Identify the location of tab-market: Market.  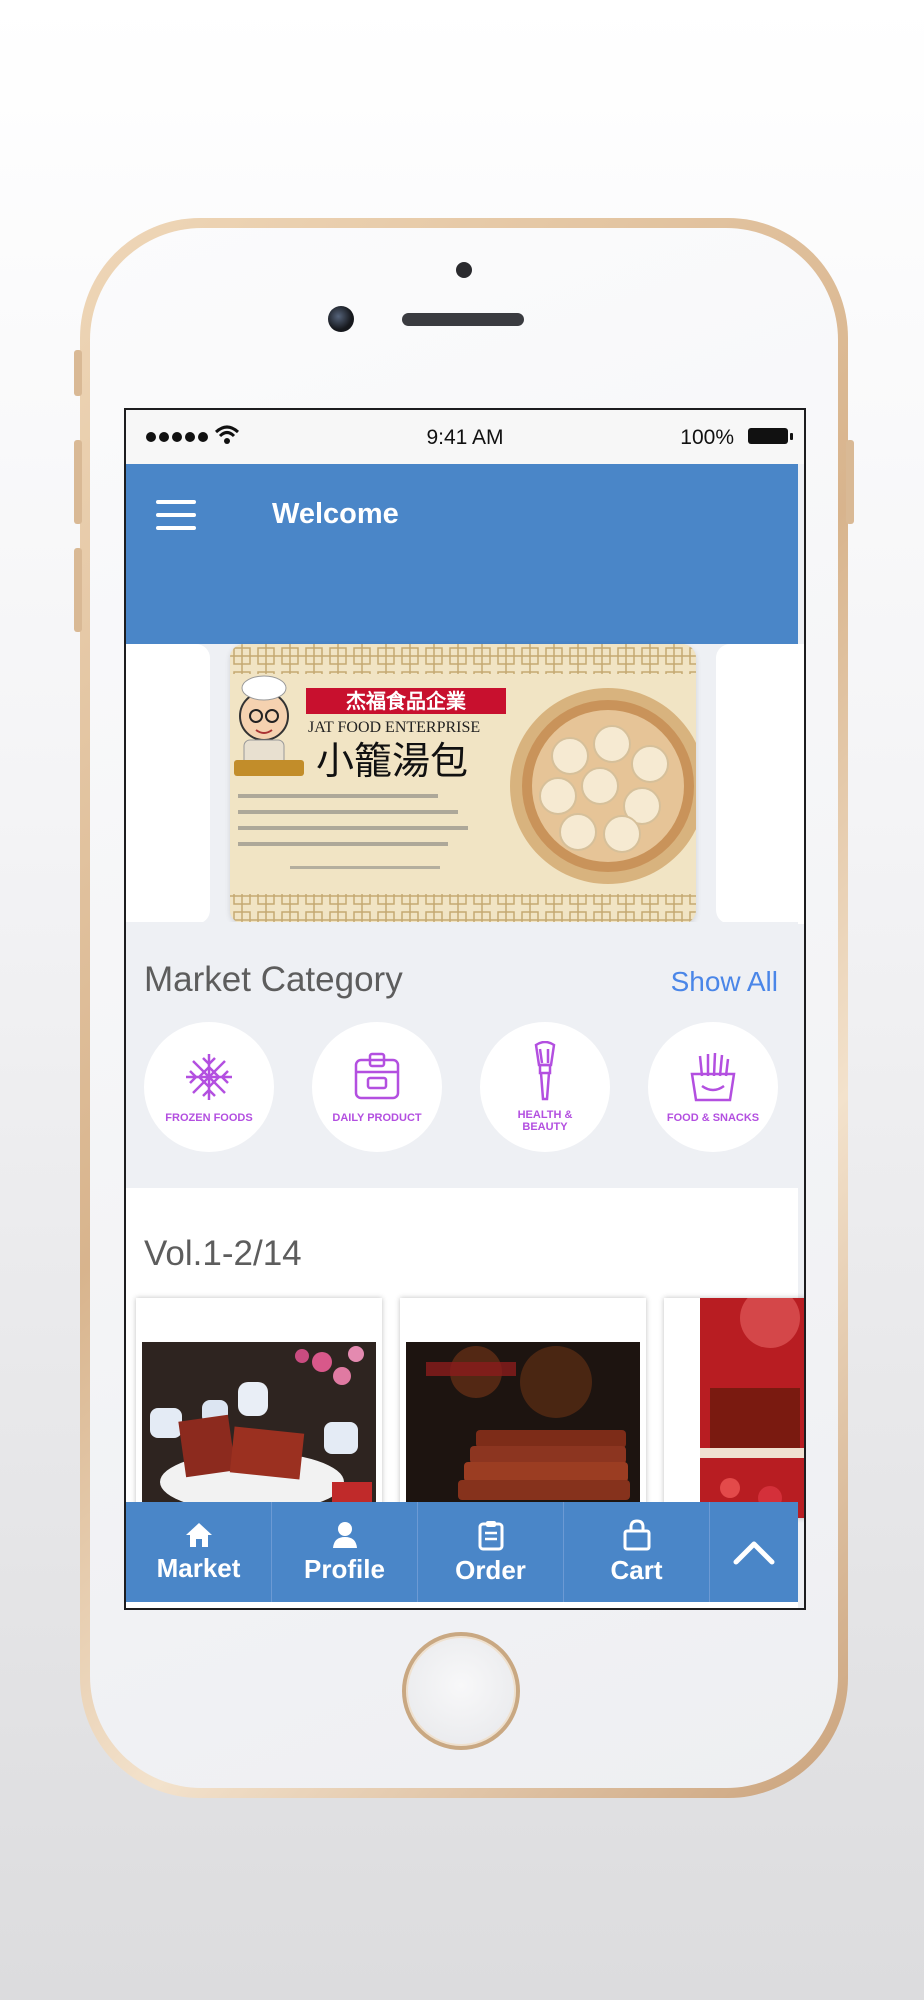
(199, 1552).